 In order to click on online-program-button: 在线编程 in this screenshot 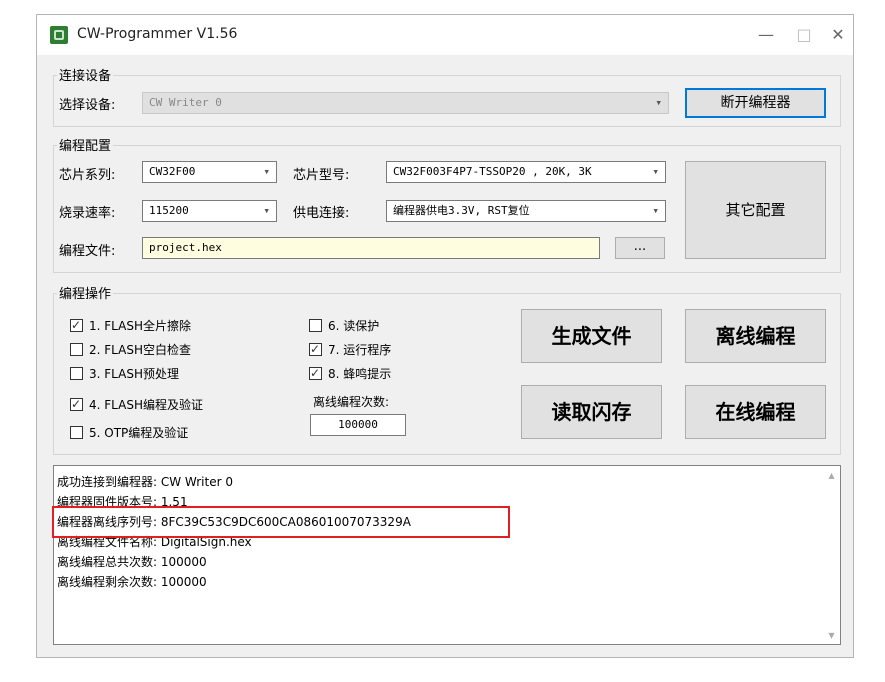, I will do `click(755, 412)`.